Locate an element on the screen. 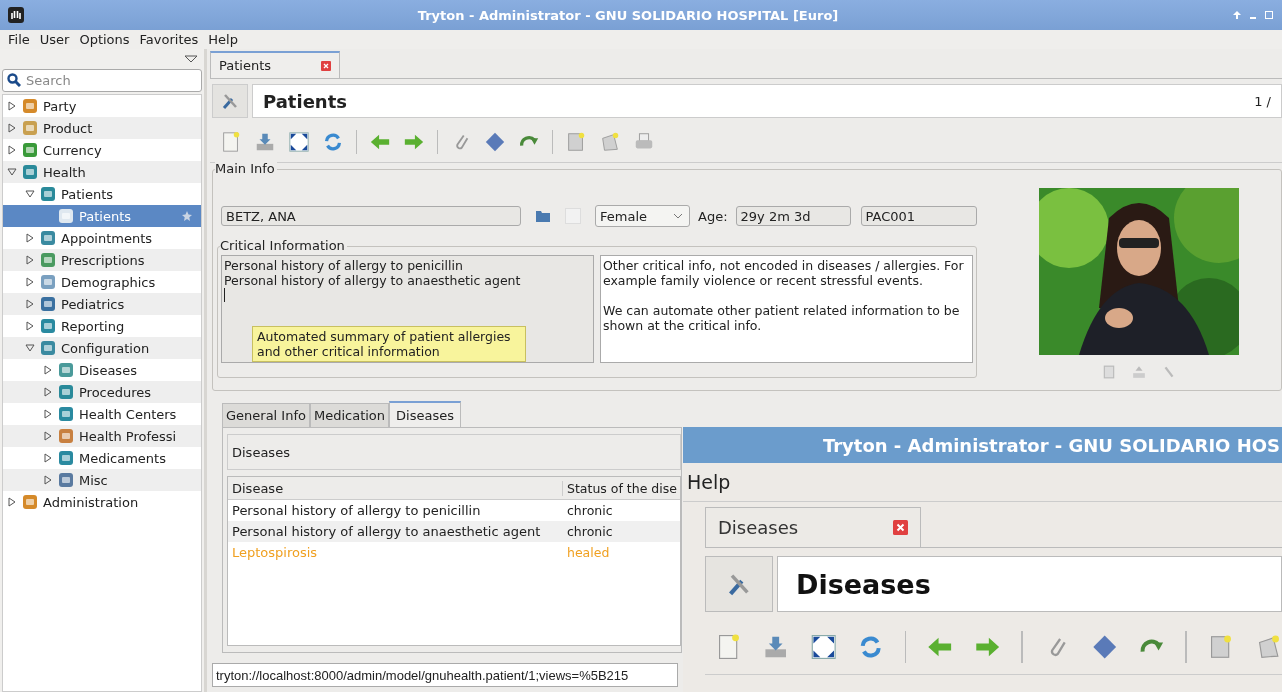  tree-item: Health Centers is located at coordinates (102, 414).